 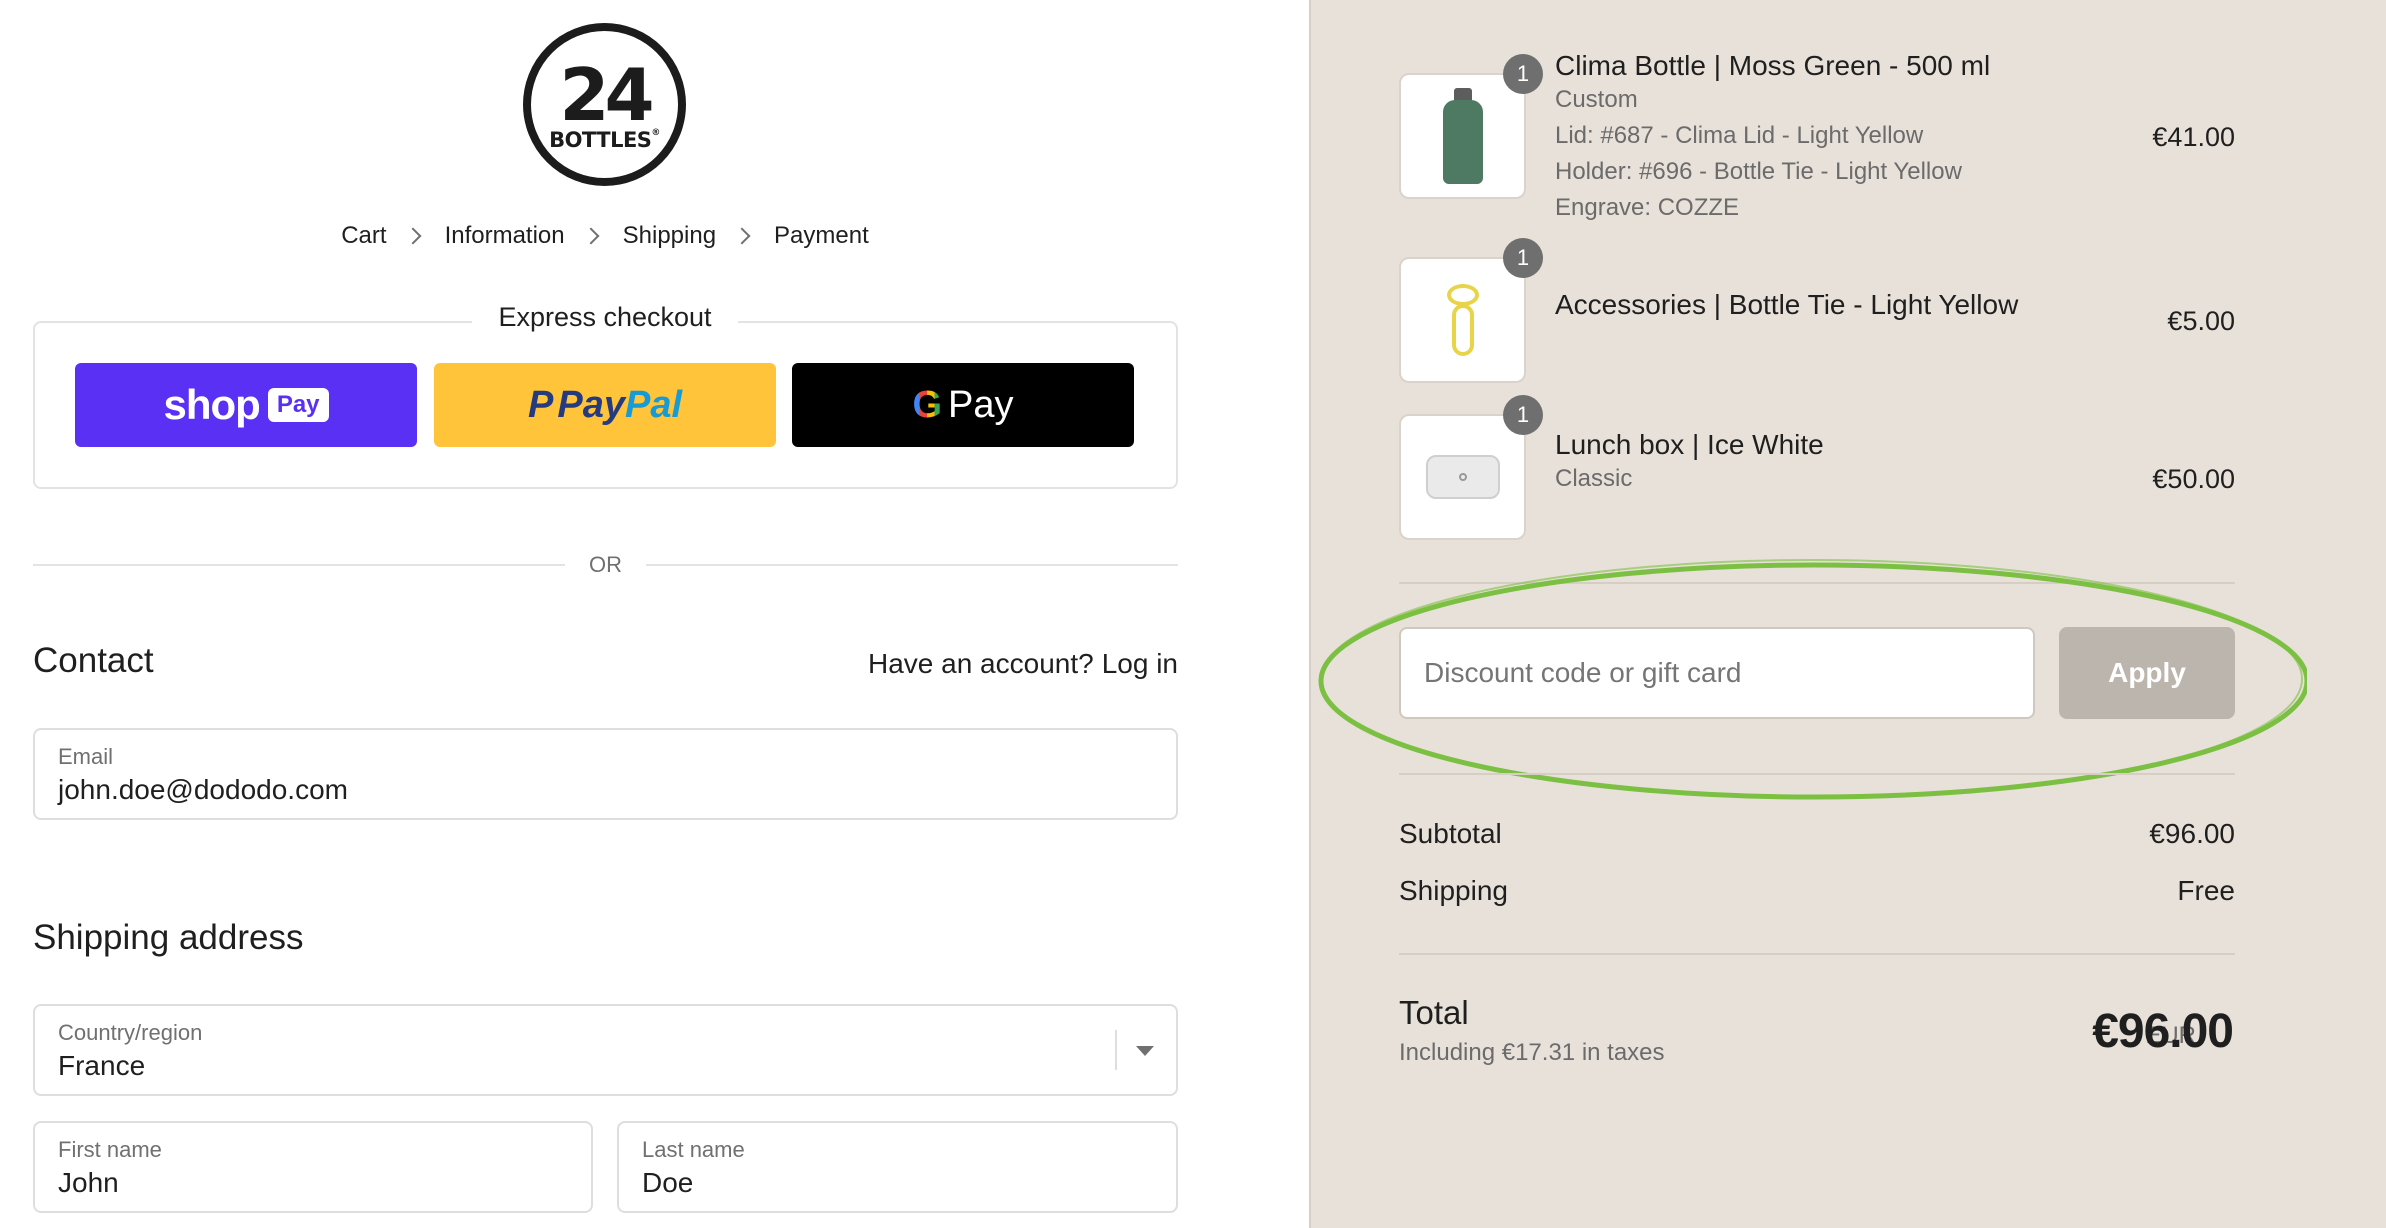 I want to click on bottle-tie-graphic, so click(x=1463, y=320).